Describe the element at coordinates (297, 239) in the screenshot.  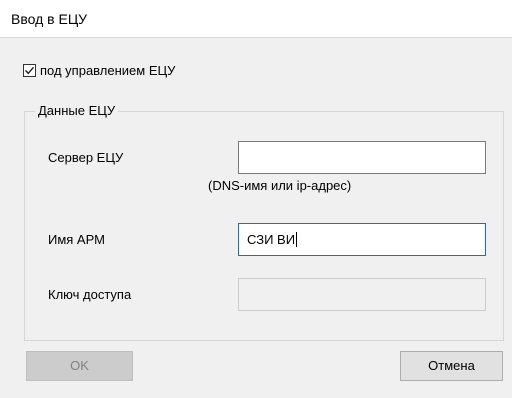
I see `text-caret` at that location.